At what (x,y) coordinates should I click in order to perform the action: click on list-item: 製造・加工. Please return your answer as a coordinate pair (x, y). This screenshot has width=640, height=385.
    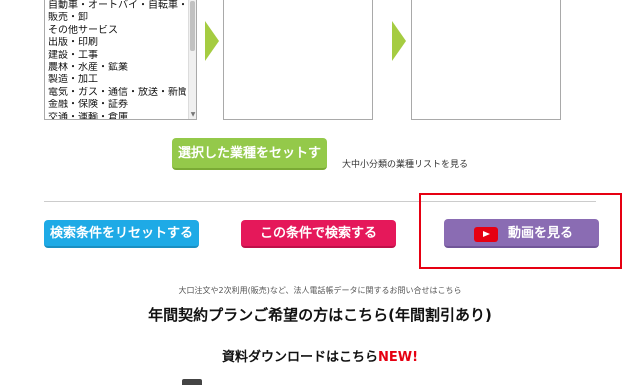
    Looking at the image, I should click on (117, 80).